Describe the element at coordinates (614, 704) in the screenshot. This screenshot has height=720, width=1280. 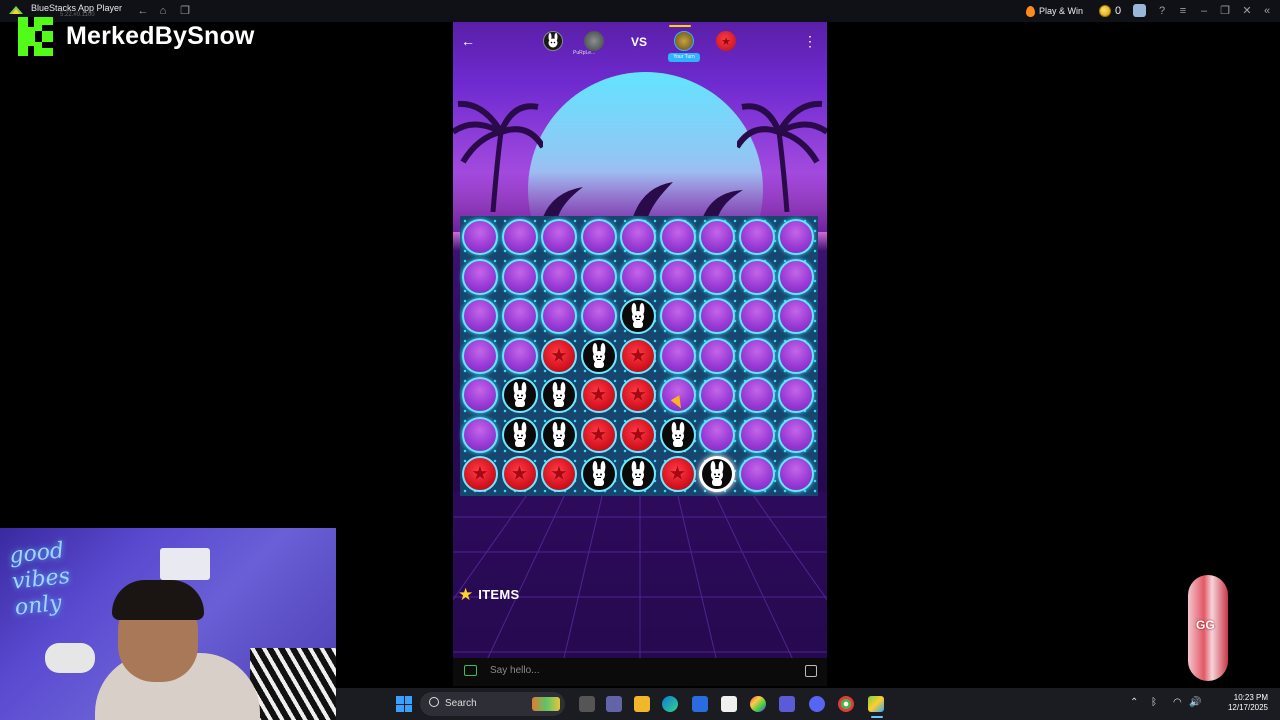
I see `teams-icon` at that location.